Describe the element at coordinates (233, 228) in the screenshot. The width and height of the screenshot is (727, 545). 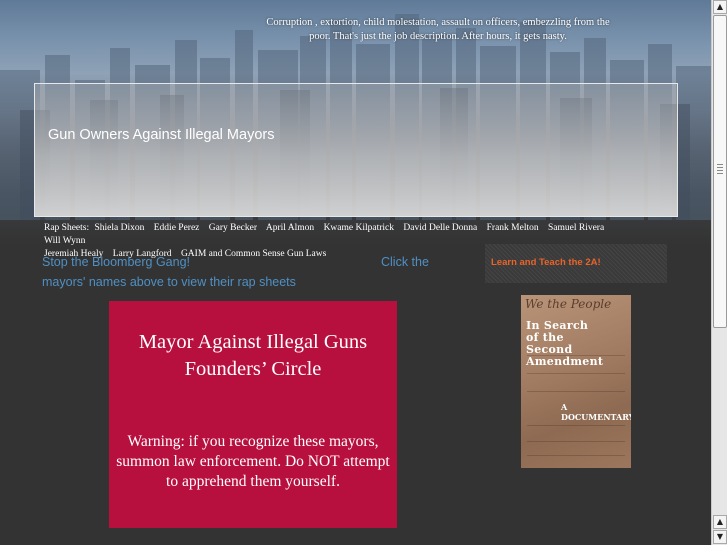
I see `rap-sheet-link: Gary Becker` at that location.